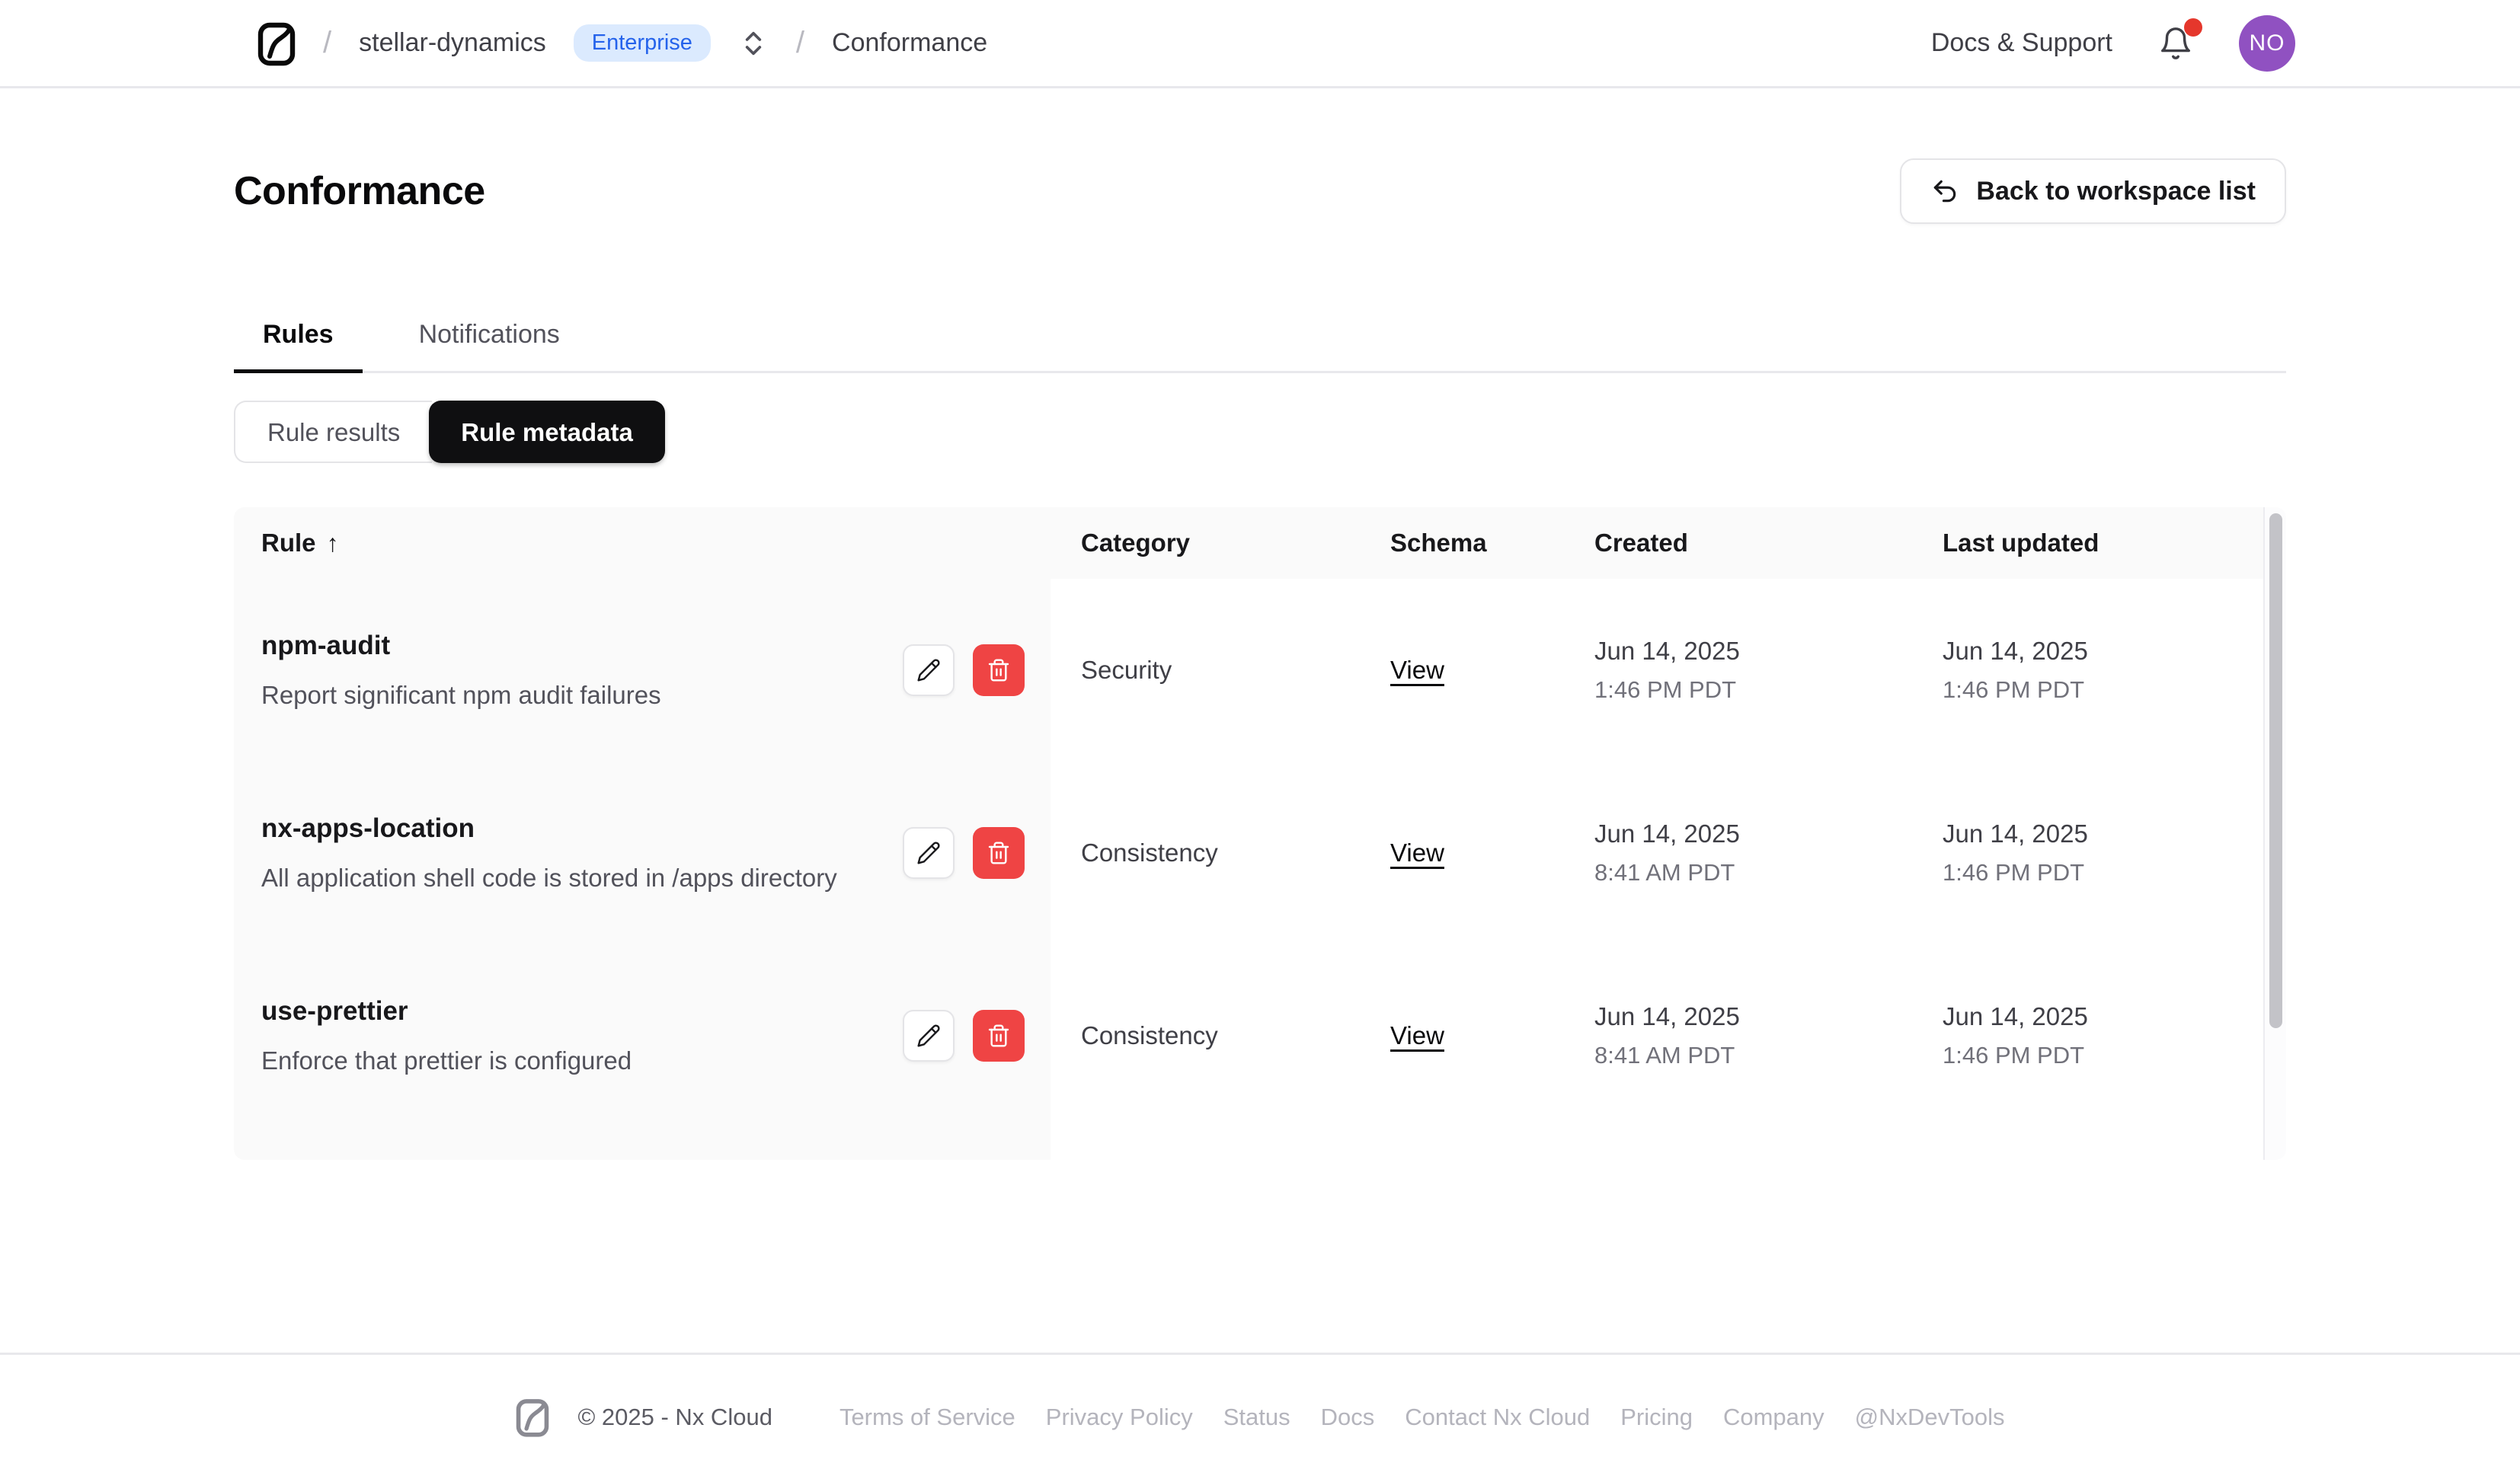  I want to click on page-title: Conformance, so click(359, 191).